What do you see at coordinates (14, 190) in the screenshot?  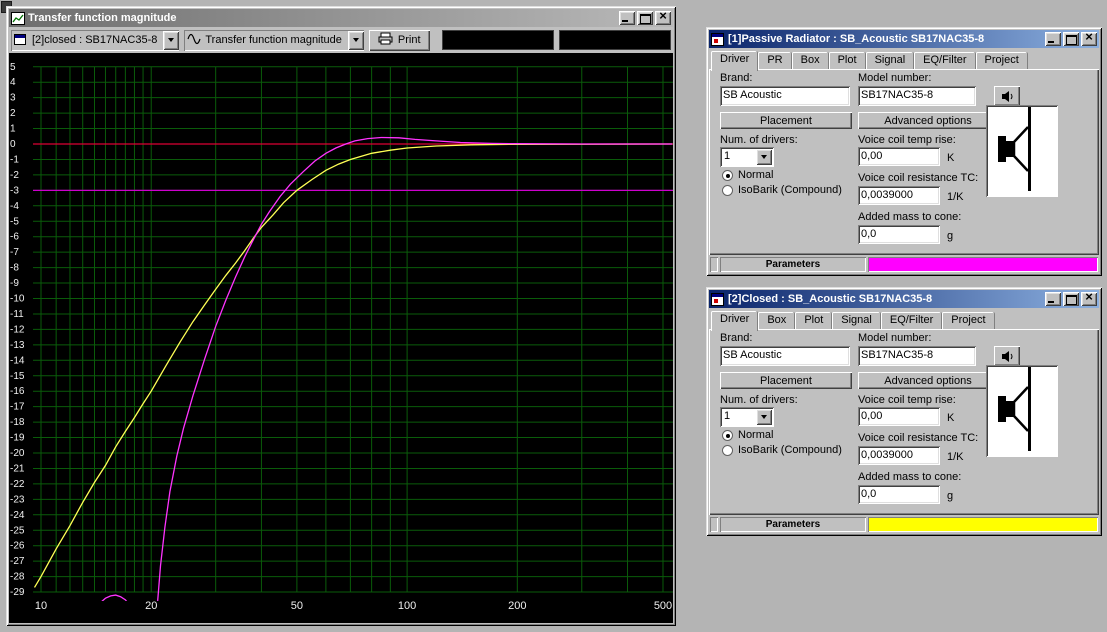 I see `svg-text: -3` at bounding box center [14, 190].